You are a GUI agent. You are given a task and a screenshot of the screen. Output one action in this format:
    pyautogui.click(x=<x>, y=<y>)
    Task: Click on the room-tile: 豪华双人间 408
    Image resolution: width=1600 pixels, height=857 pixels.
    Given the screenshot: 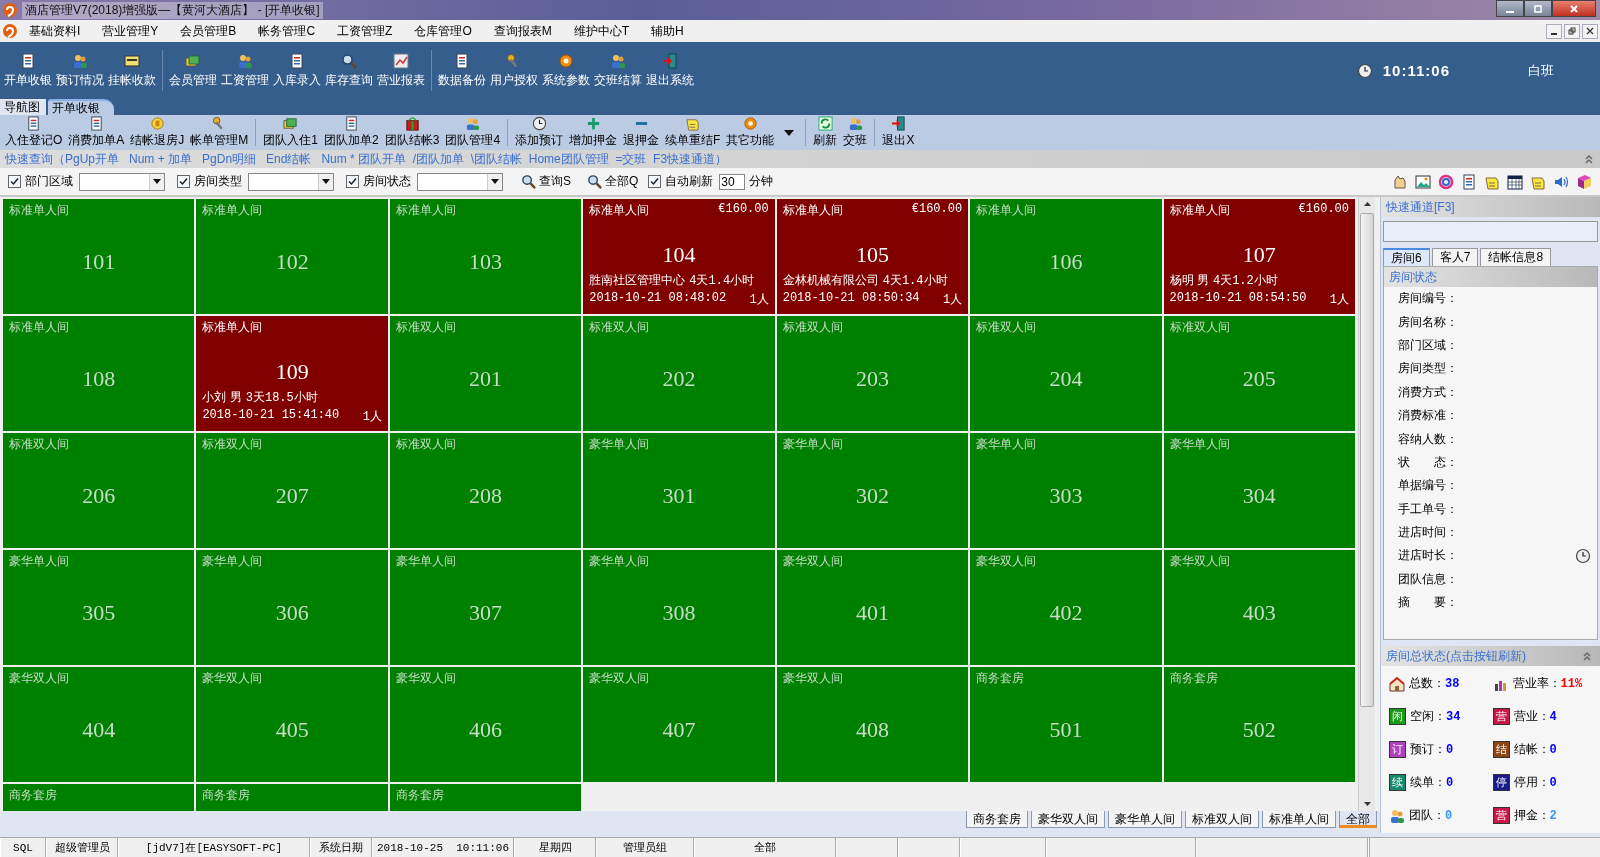 What is the action you would take?
    pyautogui.click(x=872, y=724)
    